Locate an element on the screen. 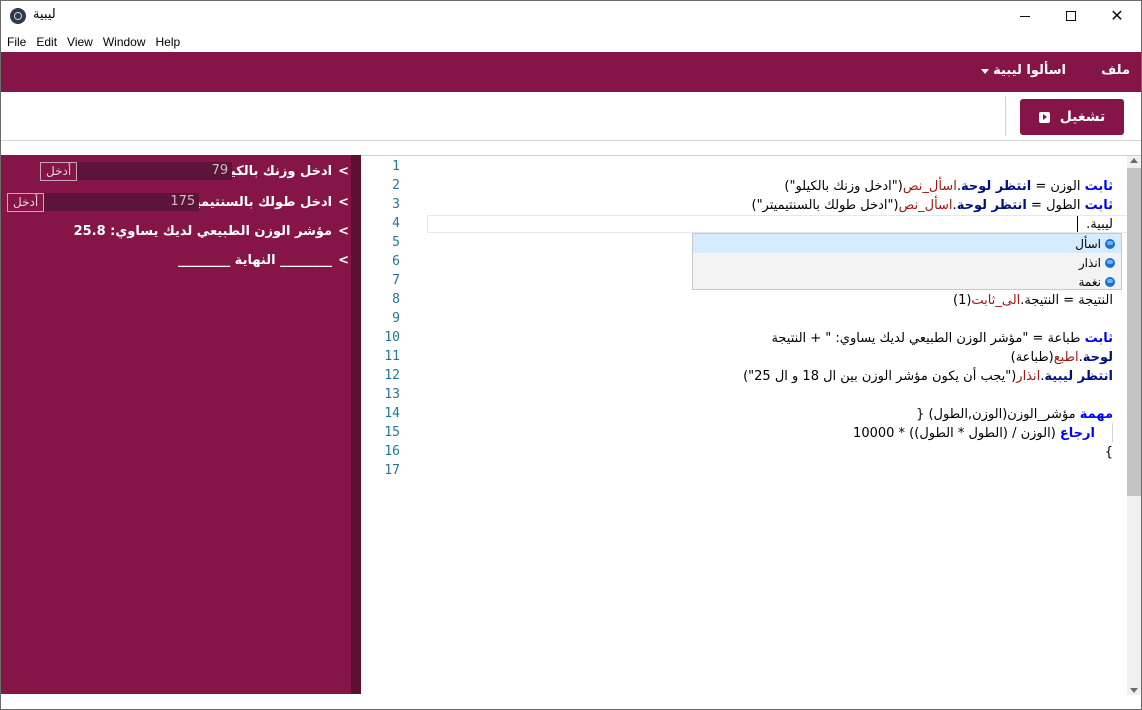 Image resolution: width=1142 pixels, height=710 pixels. code-line-11: لوحة.اطبع(طباعة) is located at coordinates (1062, 357).